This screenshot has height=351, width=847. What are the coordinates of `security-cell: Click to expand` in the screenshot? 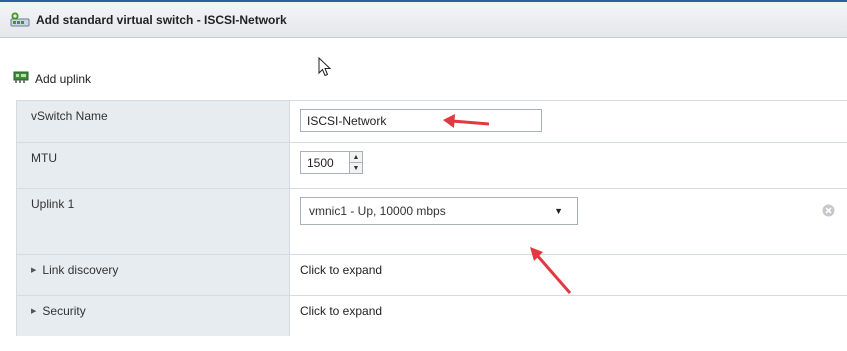 It's located at (568, 316).